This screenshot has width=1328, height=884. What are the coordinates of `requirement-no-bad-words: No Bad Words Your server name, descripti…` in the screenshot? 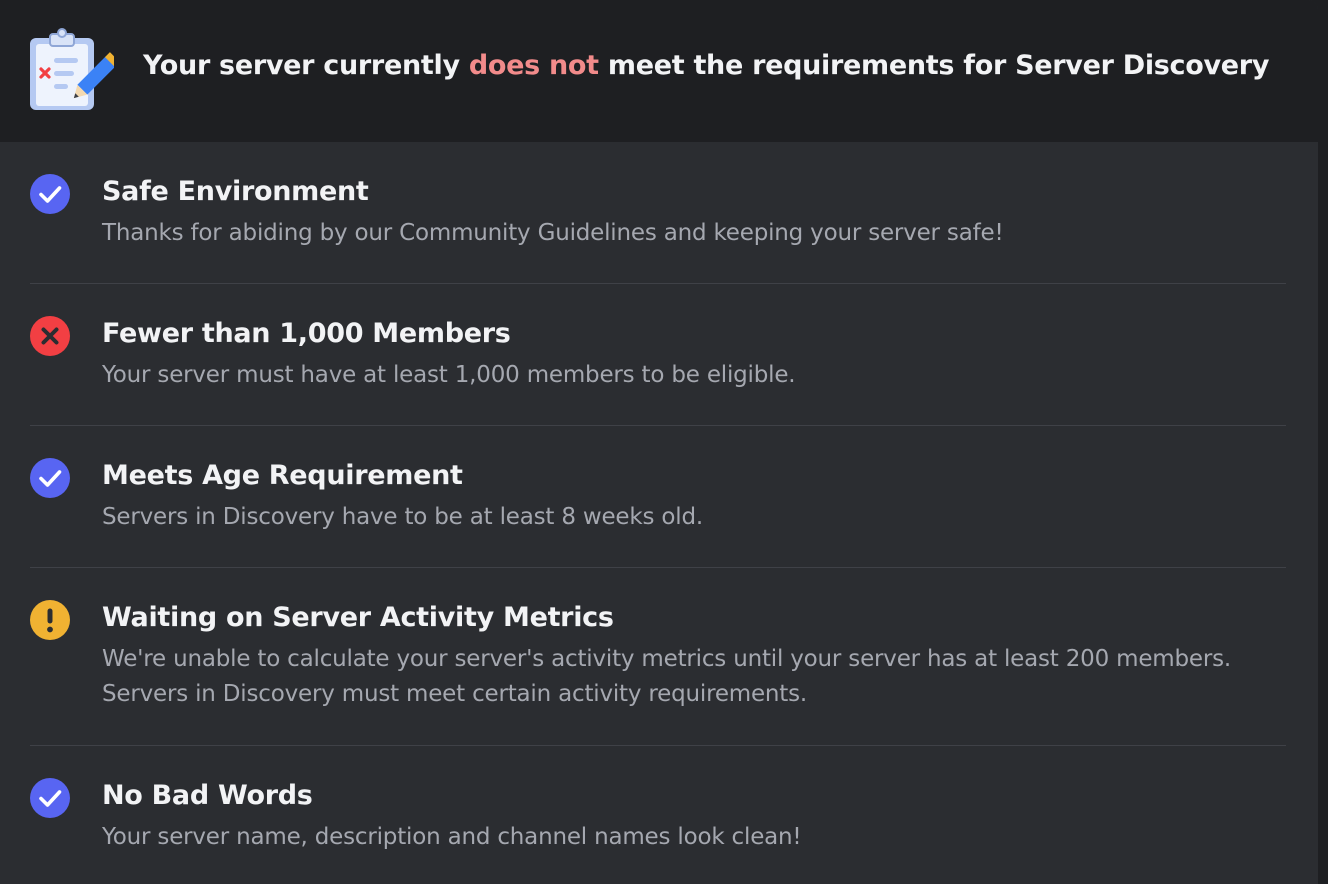 It's located at (658, 815).